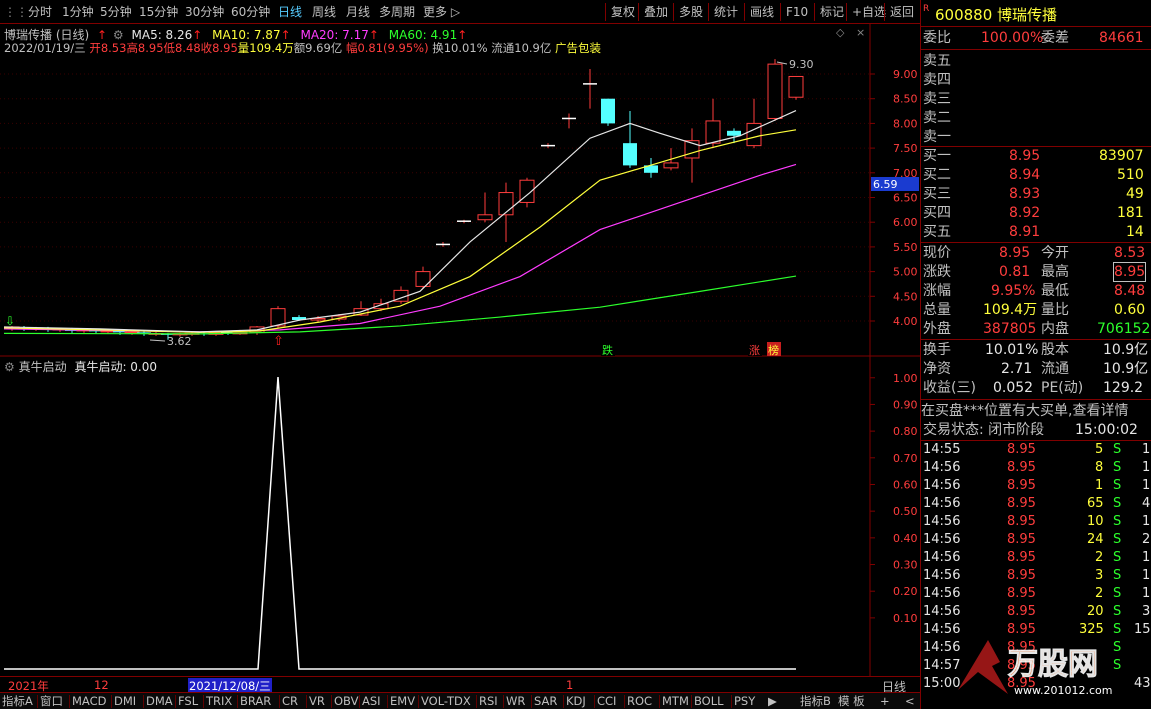 Image resolution: width=1151 pixels, height=709 pixels. Describe the element at coordinates (16, 12) in the screenshot. I see `grid-menu-icon: ⋮⋮` at that location.